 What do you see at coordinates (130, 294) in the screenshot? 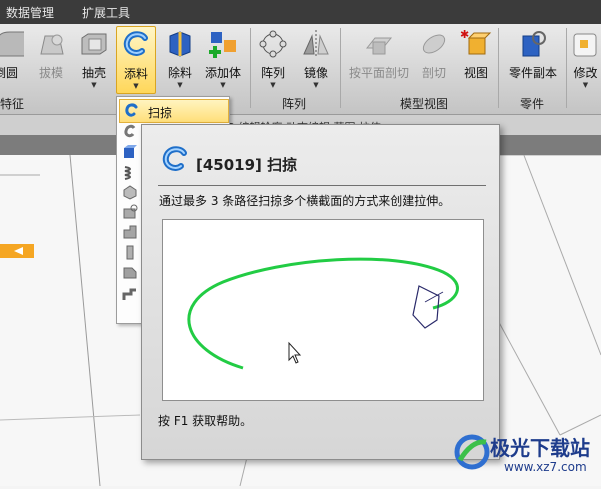
I see `thread-icon` at bounding box center [130, 294].